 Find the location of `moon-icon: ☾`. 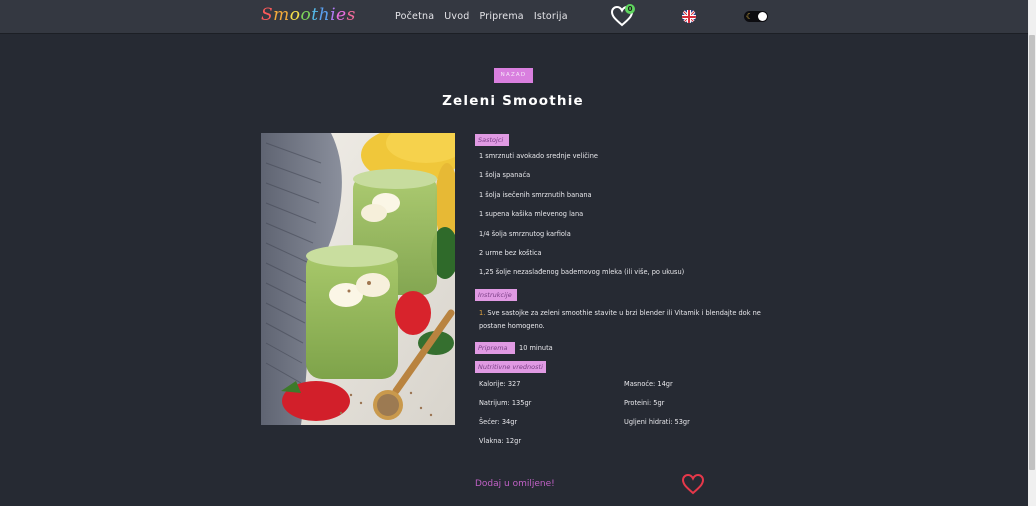

moon-icon: ☾ is located at coordinates (750, 16).